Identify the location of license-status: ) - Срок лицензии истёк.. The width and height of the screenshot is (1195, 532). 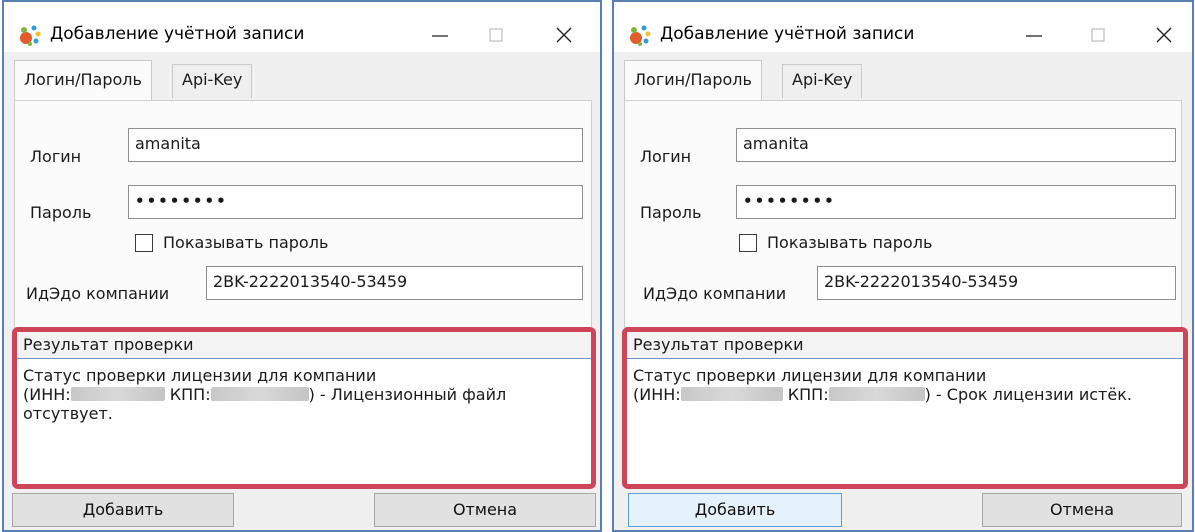
(1028, 394).